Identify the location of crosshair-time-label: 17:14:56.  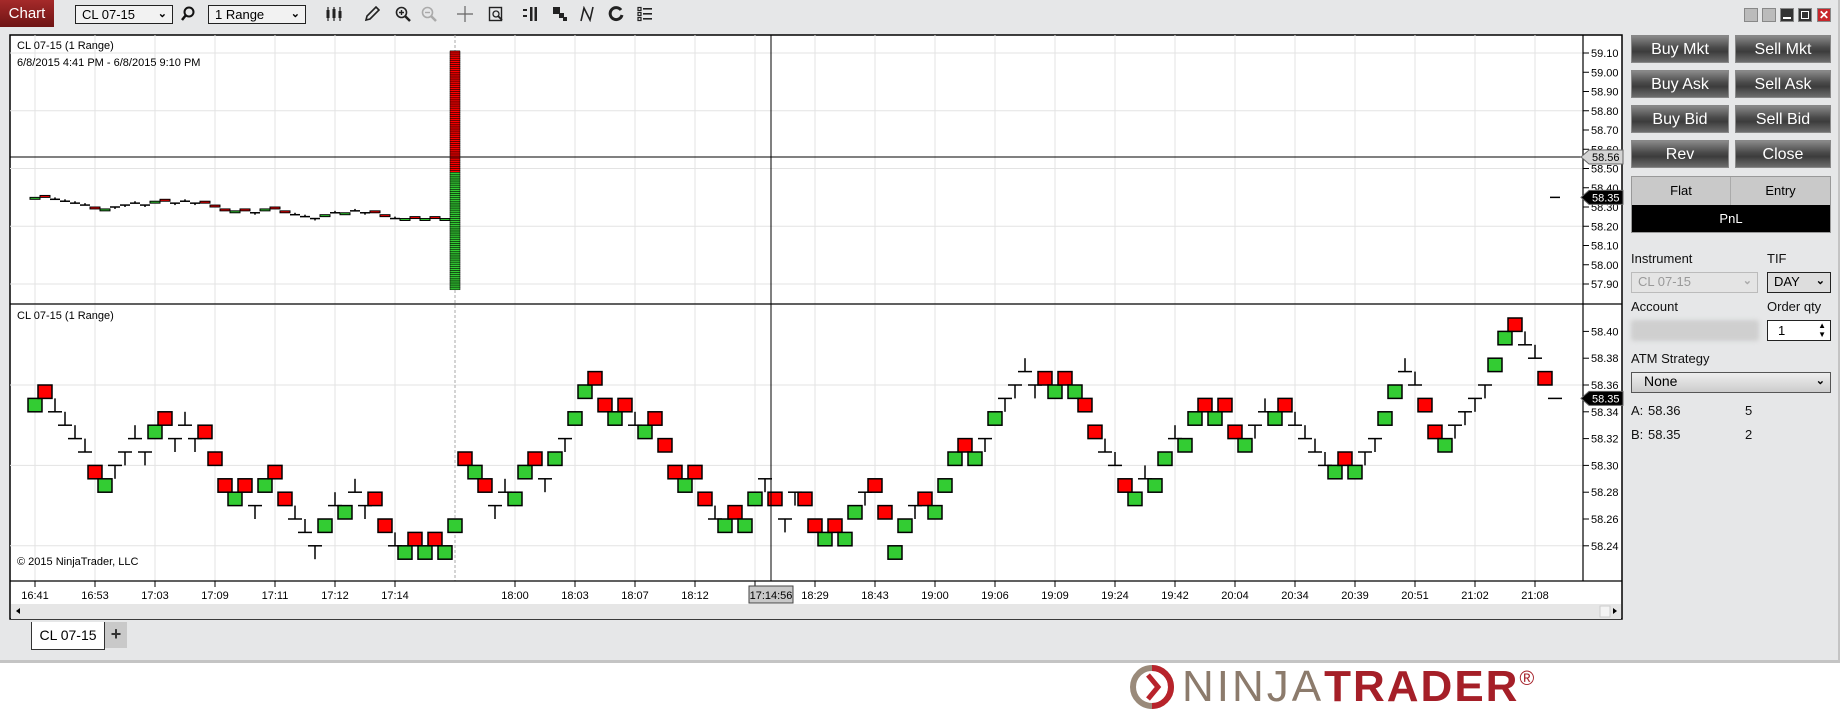
(771, 596).